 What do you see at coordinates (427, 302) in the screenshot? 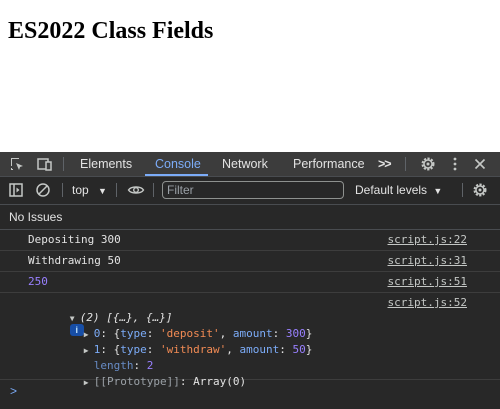
I see `source-link: script.js:52` at bounding box center [427, 302].